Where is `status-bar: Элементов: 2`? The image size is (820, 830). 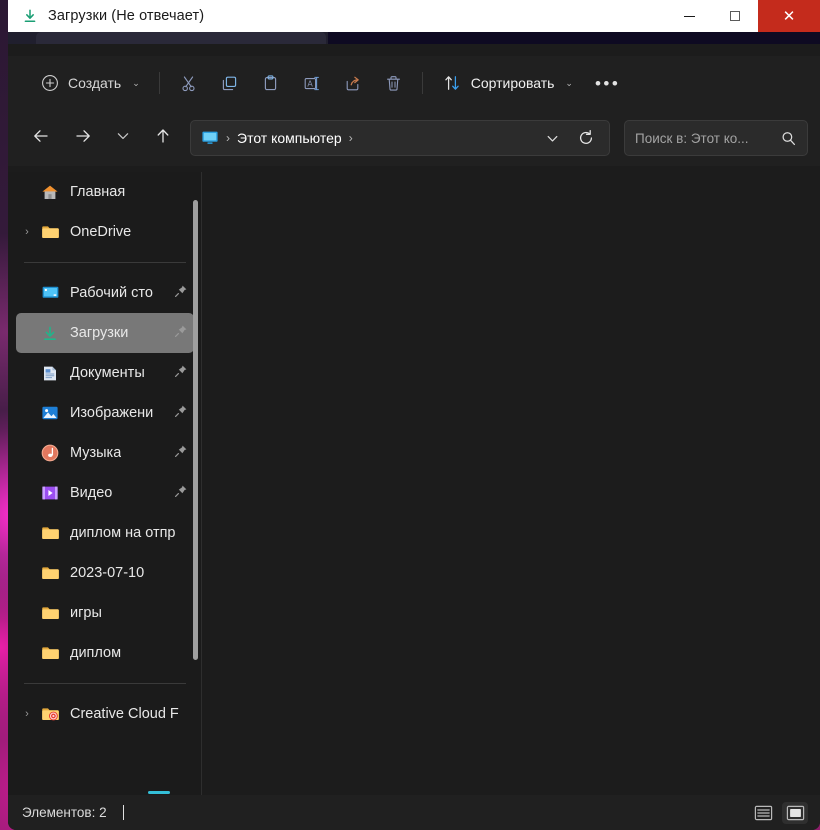
status-bar: Элементов: 2 is located at coordinates (414, 812).